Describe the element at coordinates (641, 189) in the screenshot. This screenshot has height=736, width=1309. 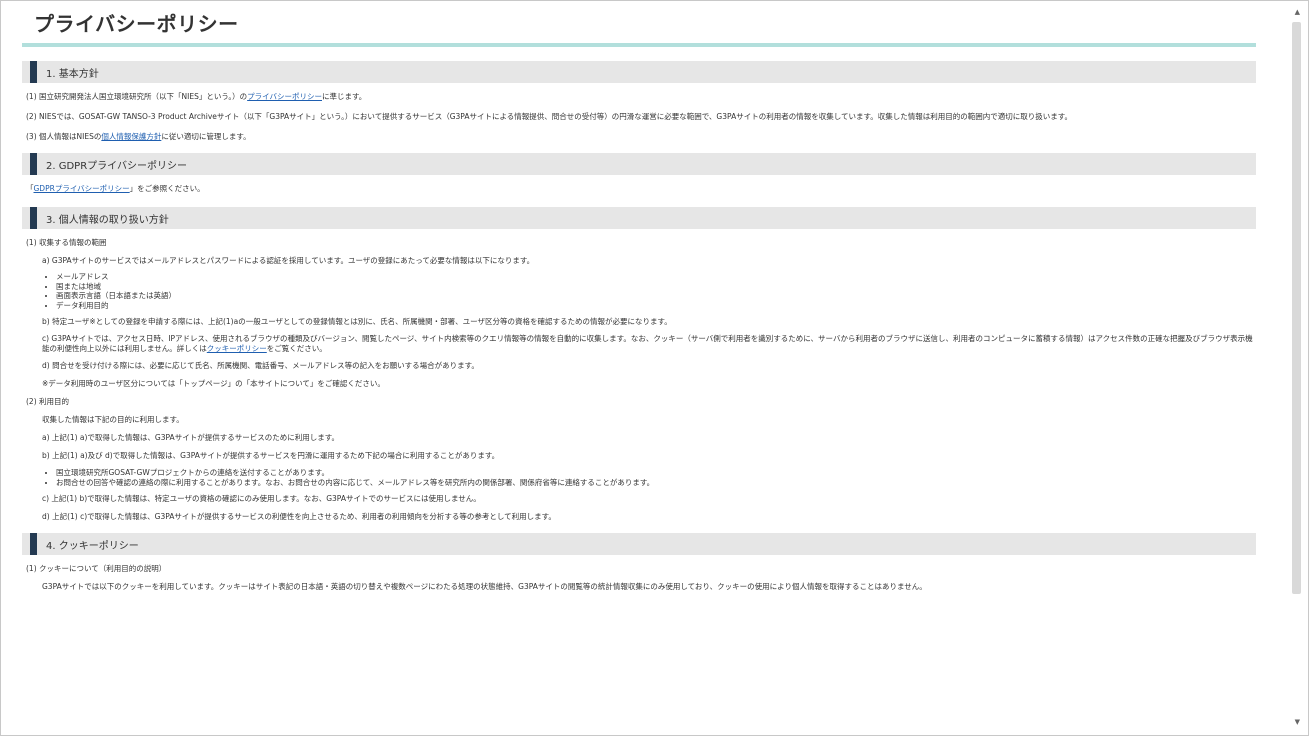
I see `paragraph-2-1: 「GDPRプライバシーポリシー」をご参照ください。` at that location.